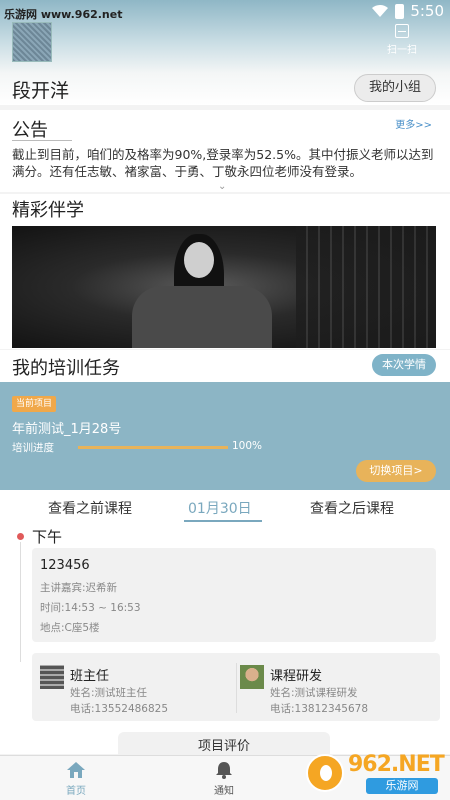 The width and height of the screenshot is (450, 800). What do you see at coordinates (79, 588) in the screenshot?
I see `course-speaker: 主讲嘉宾:迟希新` at bounding box center [79, 588].